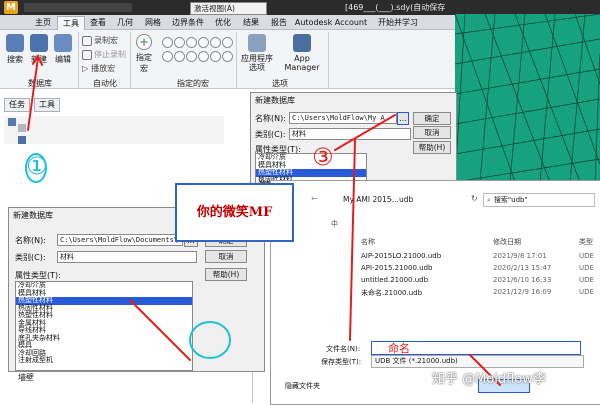  What do you see at coordinates (489, 379) in the screenshot?
I see `watermark: 知乎 @Moldflow李` at bounding box center [489, 379].